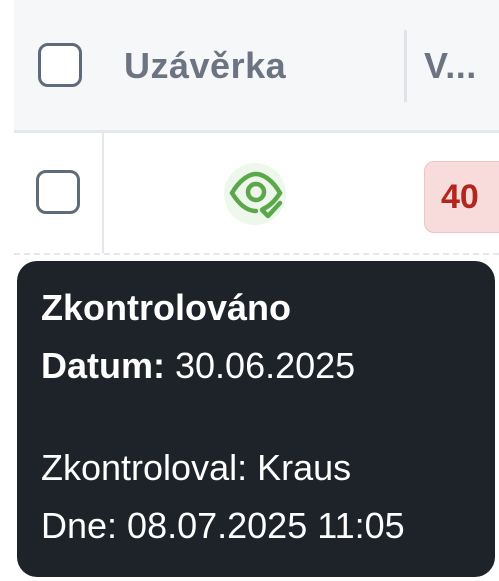 The width and height of the screenshot is (499, 581). What do you see at coordinates (265, 365) in the screenshot?
I see `tooltip-date-value: 30.06.2025` at bounding box center [265, 365].